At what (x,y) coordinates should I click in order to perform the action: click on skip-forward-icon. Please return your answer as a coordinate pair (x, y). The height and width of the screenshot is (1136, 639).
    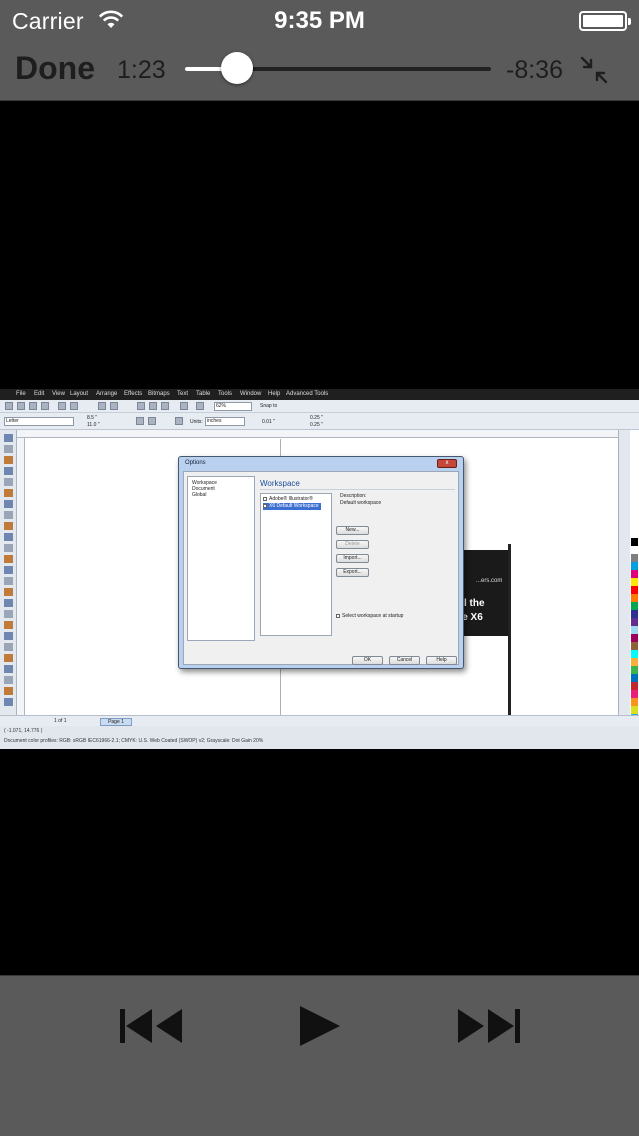
    Looking at the image, I should click on (489, 1026).